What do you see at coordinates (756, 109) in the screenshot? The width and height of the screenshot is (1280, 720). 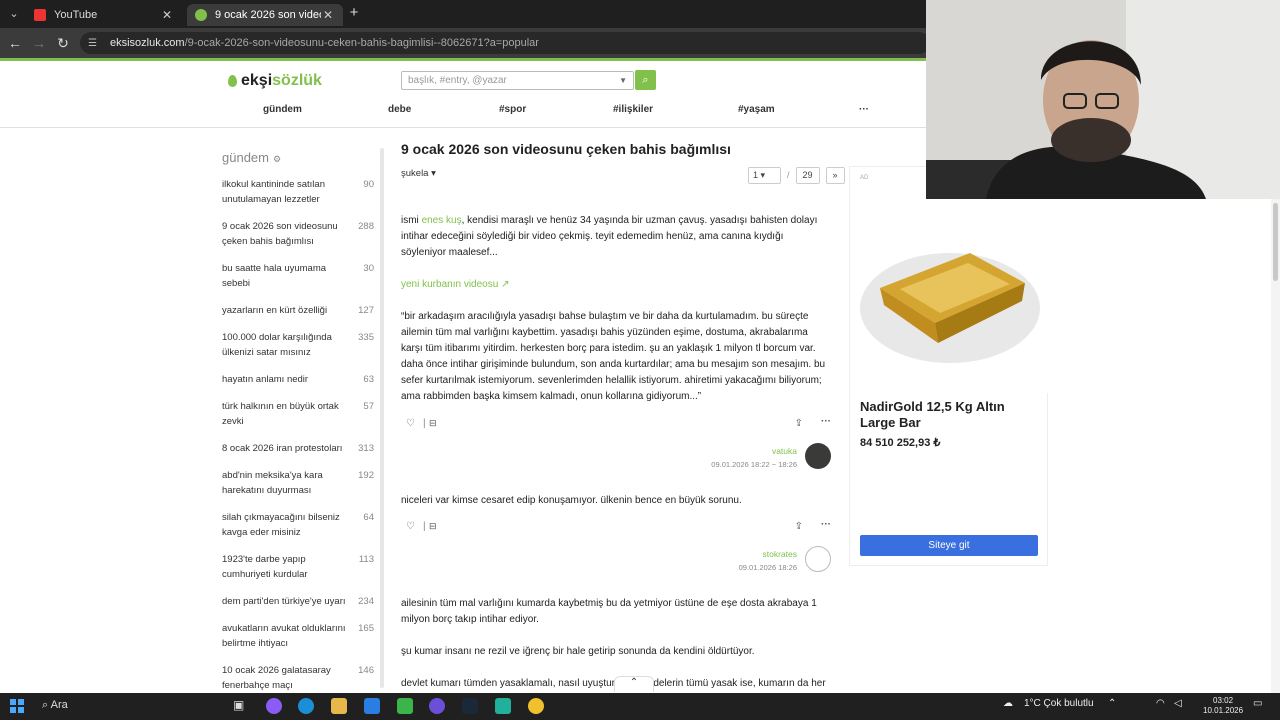 I see `nav-yasam: #yaşam` at bounding box center [756, 109].